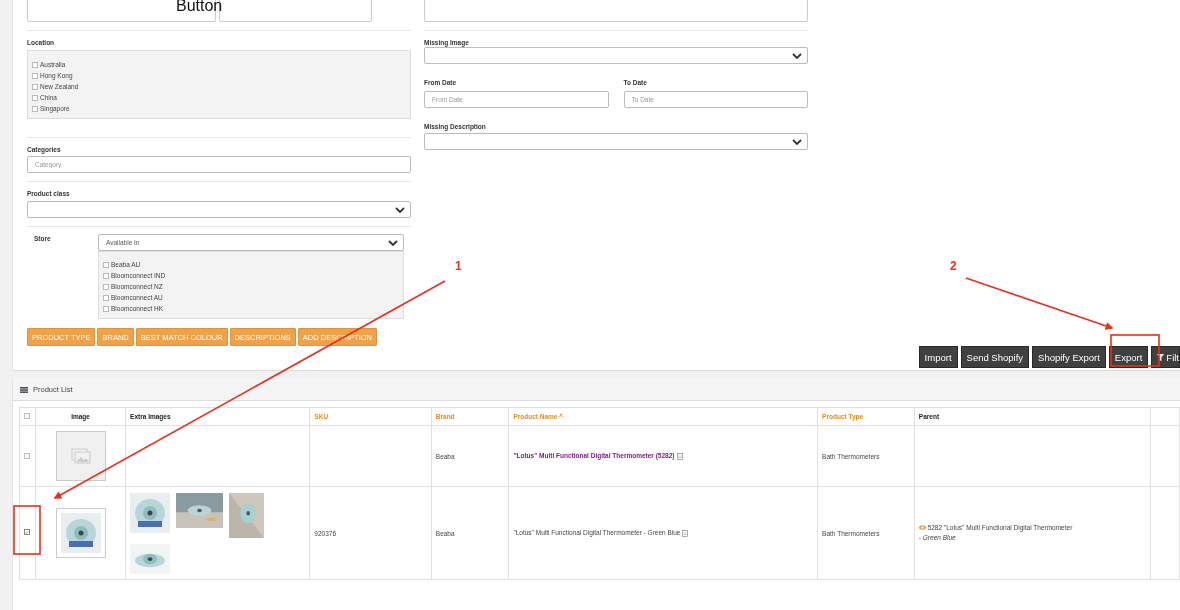 The width and height of the screenshot is (1180, 610). I want to click on annotation-number: 2, so click(953, 266).